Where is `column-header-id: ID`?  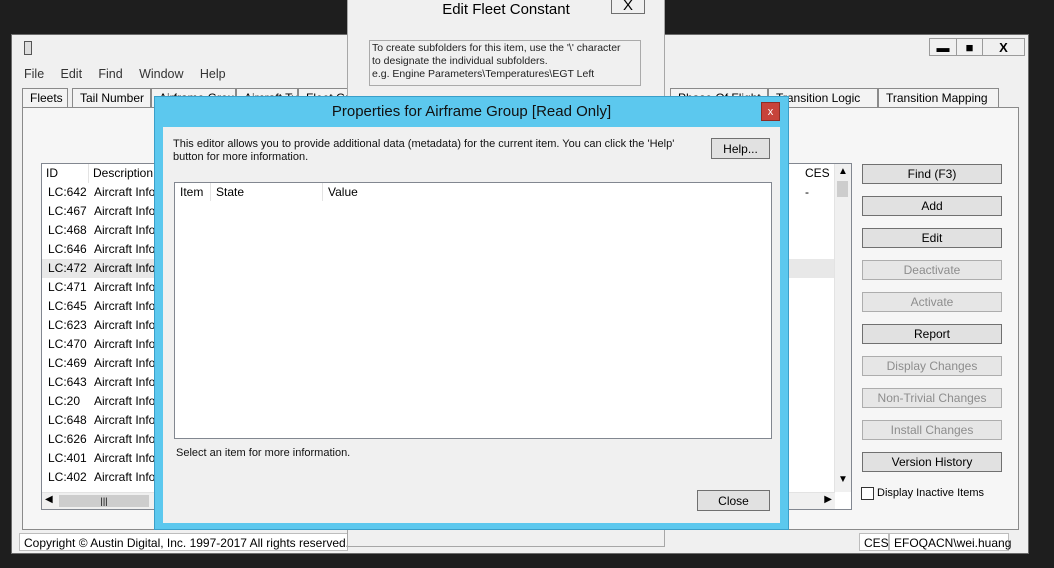
column-header-id: ID is located at coordinates (65, 173).